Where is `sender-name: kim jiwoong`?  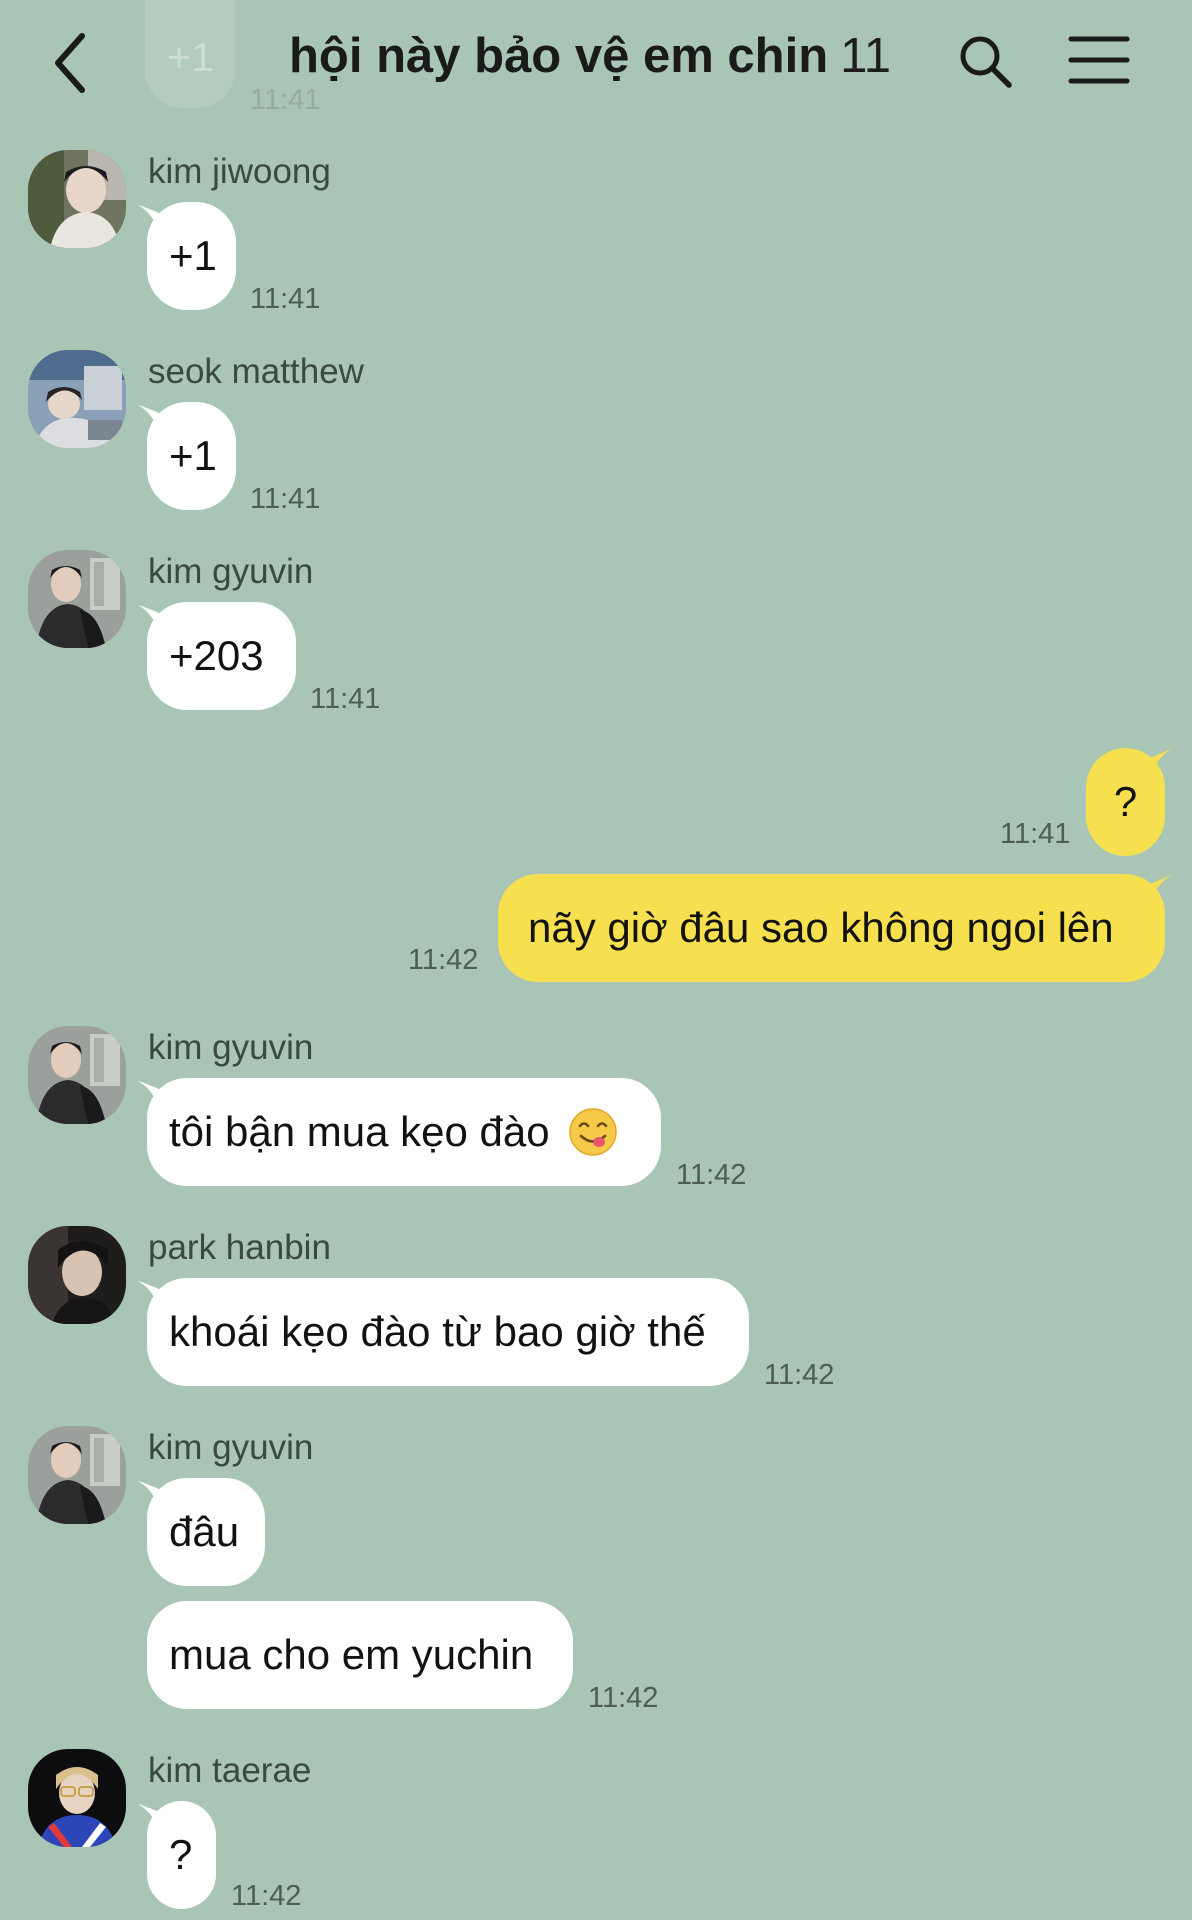 sender-name: kim jiwoong is located at coordinates (239, 171).